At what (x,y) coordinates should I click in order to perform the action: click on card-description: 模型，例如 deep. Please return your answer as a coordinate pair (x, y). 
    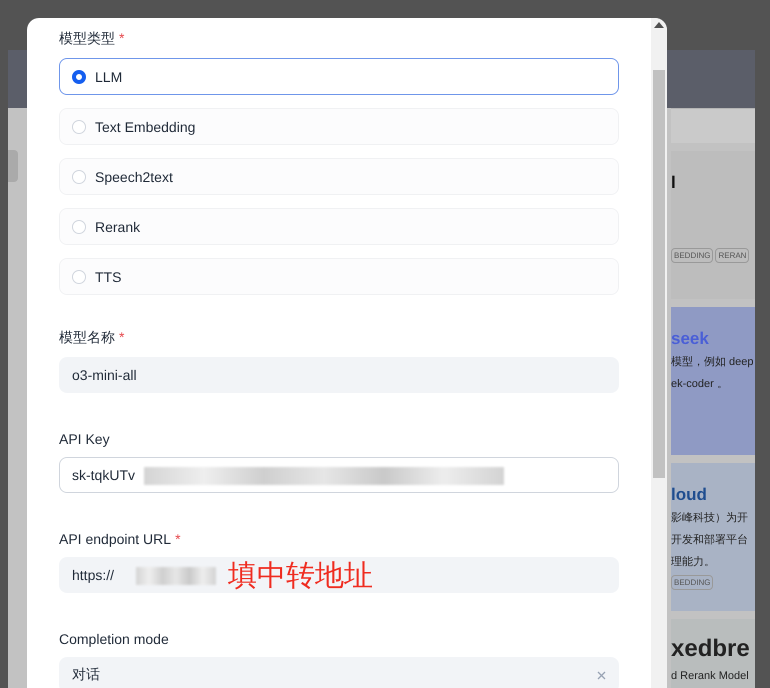
    Looking at the image, I should click on (713, 362).